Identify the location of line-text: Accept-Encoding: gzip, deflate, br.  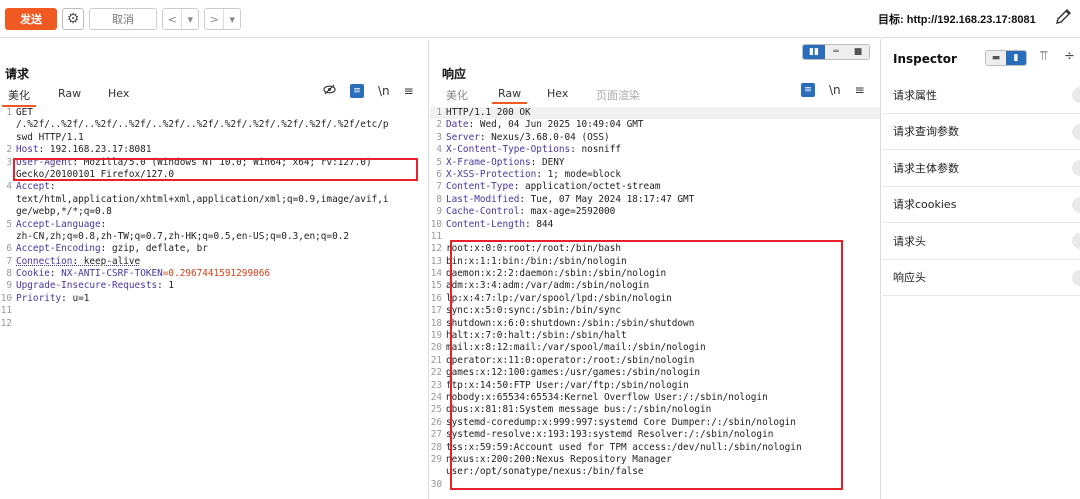
(112, 249).